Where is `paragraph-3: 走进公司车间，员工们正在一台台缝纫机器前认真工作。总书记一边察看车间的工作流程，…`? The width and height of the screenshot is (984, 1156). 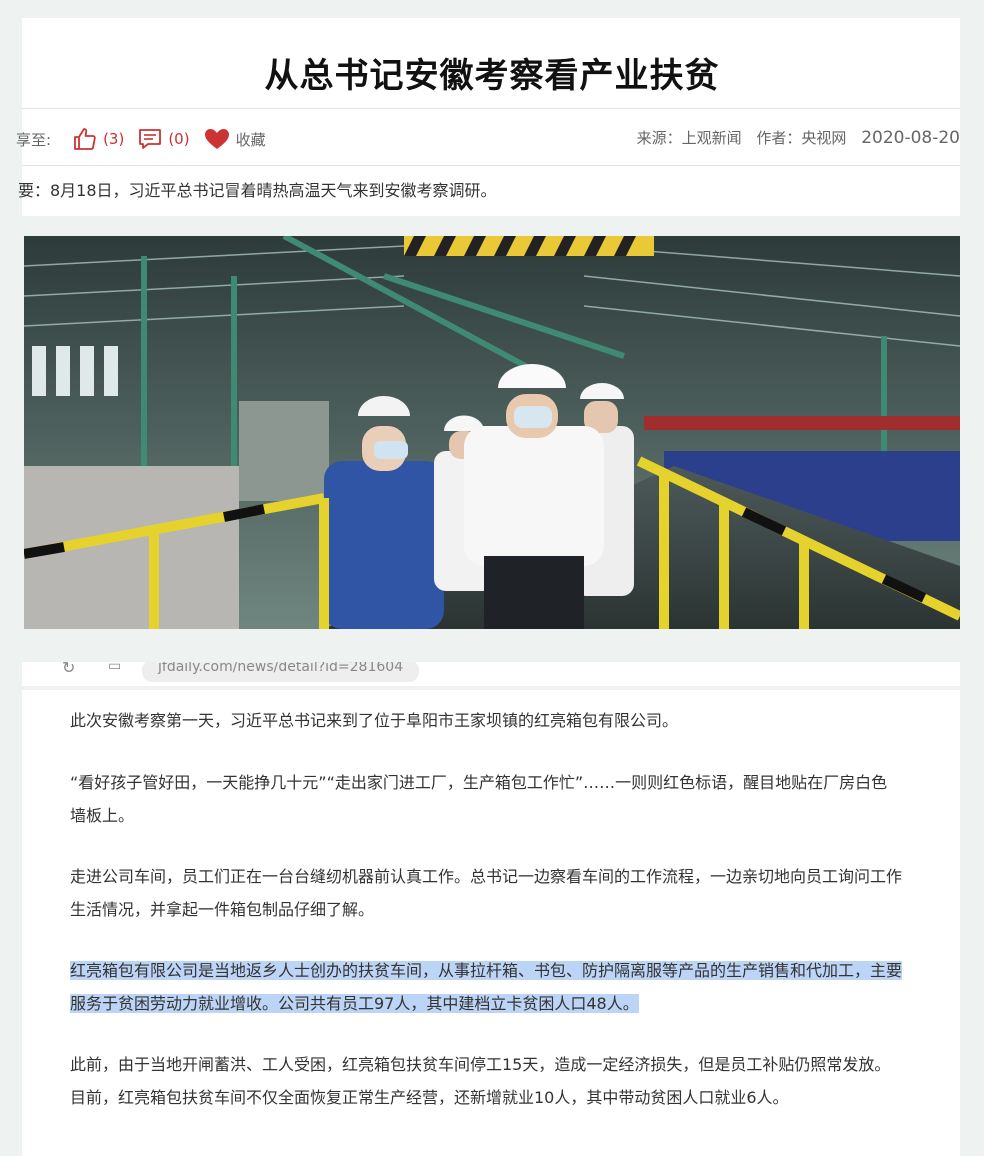
paragraph-3: 走进公司车间，员工们正在一台台缝纫机器前认真工作。总书记一边察看车间的工作流程，… is located at coordinates (486, 893).